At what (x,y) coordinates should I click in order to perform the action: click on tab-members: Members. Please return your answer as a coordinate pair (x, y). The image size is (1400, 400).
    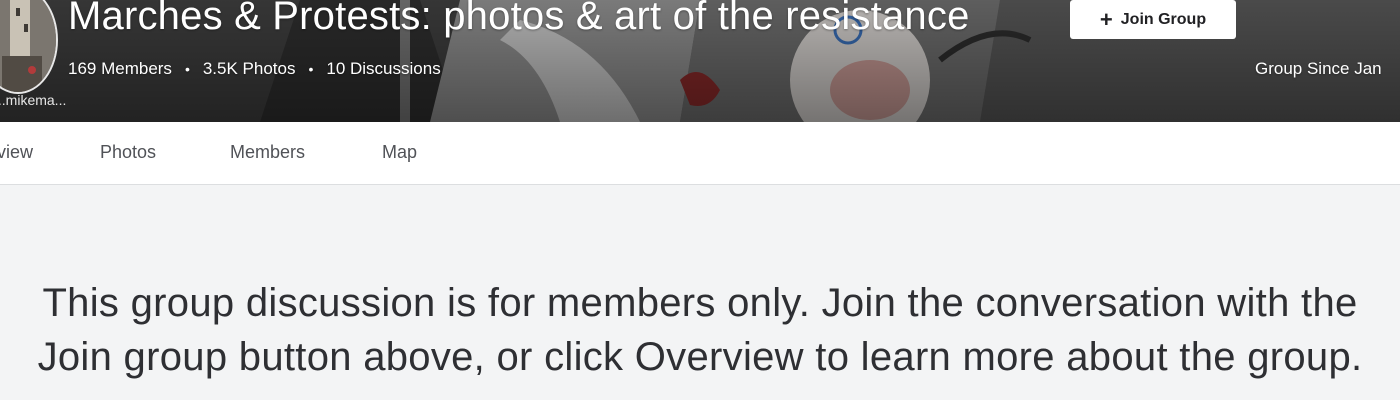
    Looking at the image, I should click on (267, 152).